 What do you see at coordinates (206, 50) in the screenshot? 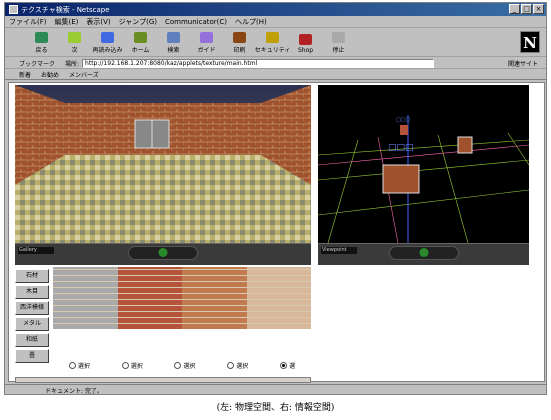
I see `toolbar-button-label: ガイド` at bounding box center [206, 50].